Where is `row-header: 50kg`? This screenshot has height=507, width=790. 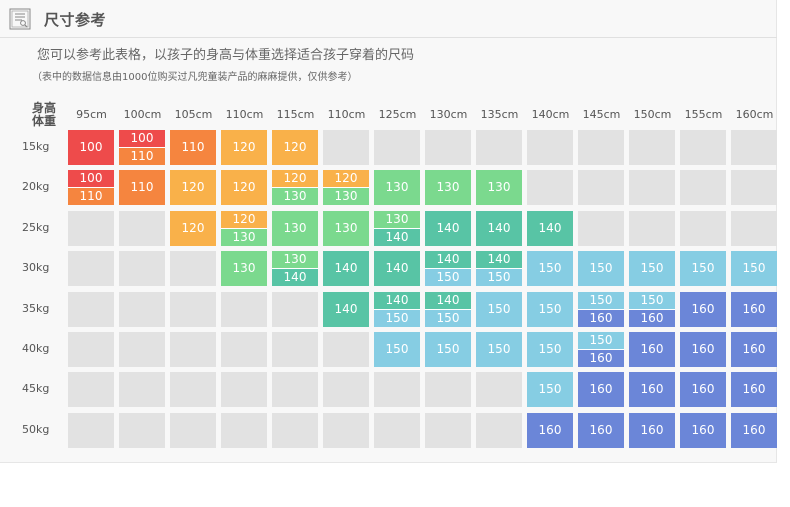
row-header: 50kg is located at coordinates (36, 429).